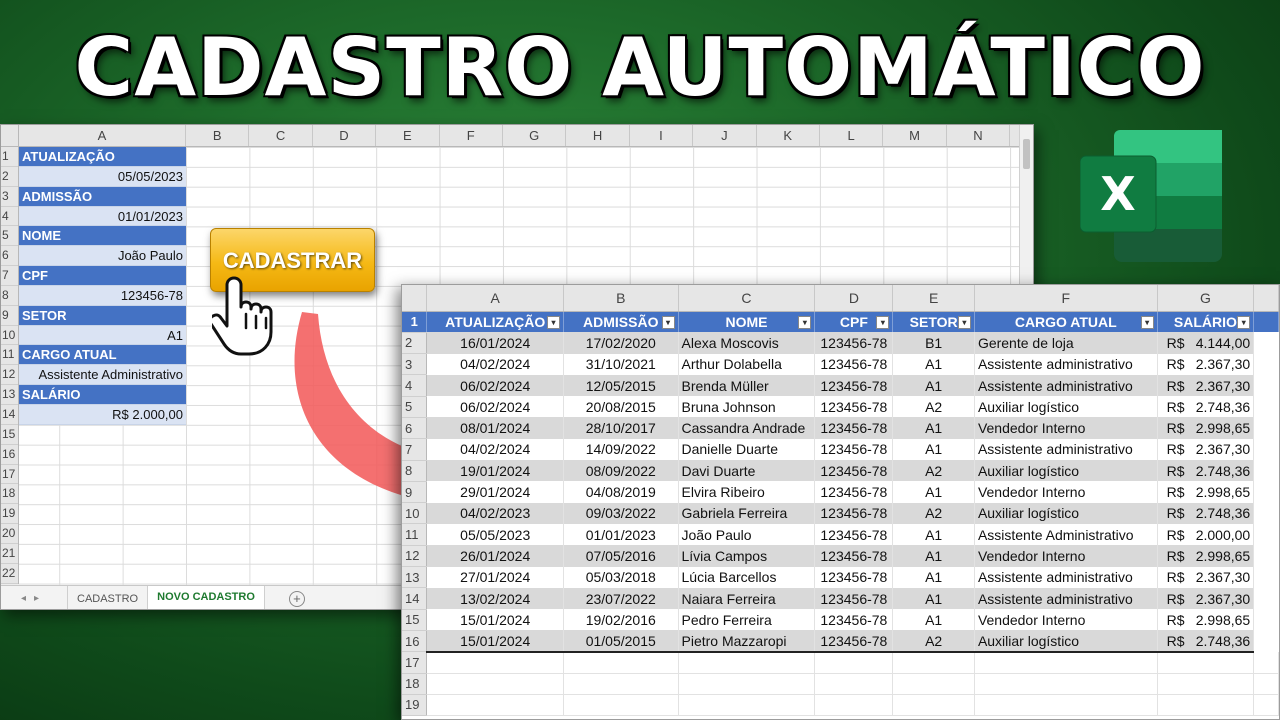  I want to click on row-header: 19, so click(415, 705).